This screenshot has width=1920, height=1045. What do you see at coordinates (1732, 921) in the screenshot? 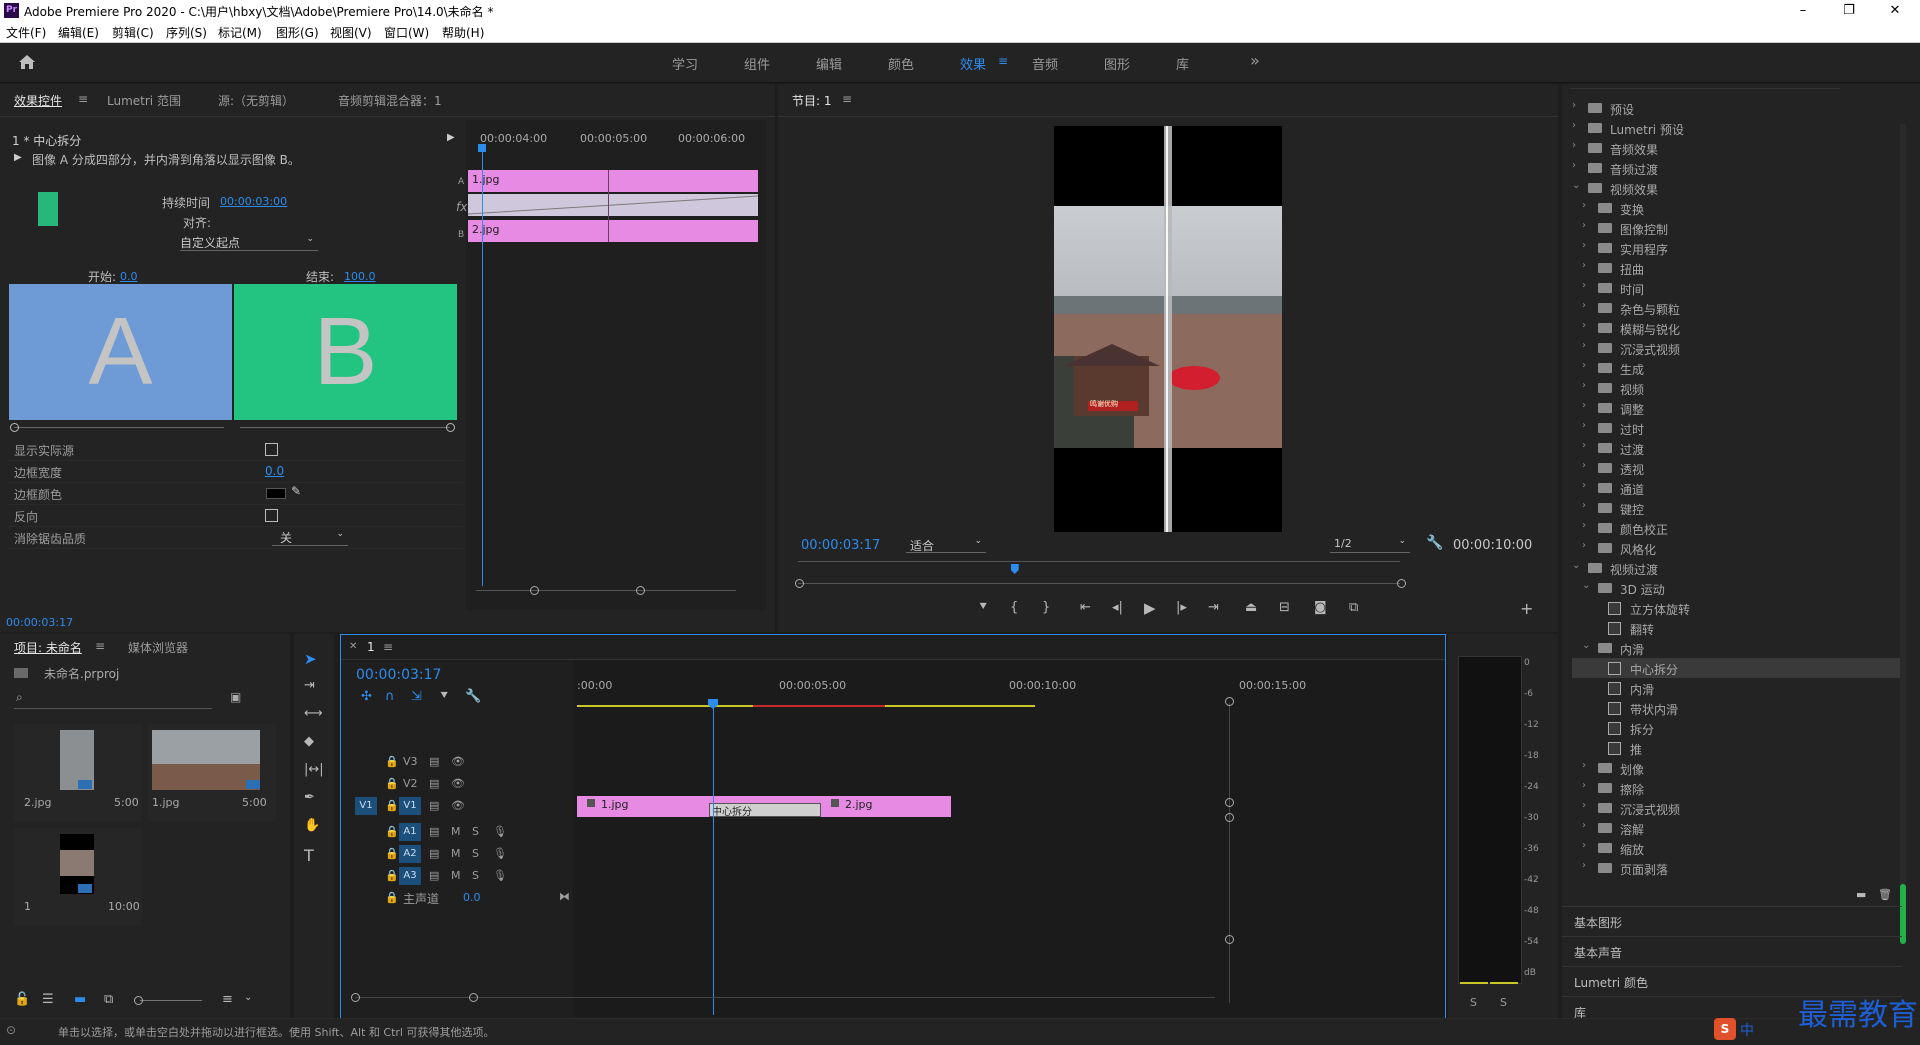
I see `section-essential-graphics: 基本图形` at bounding box center [1732, 921].